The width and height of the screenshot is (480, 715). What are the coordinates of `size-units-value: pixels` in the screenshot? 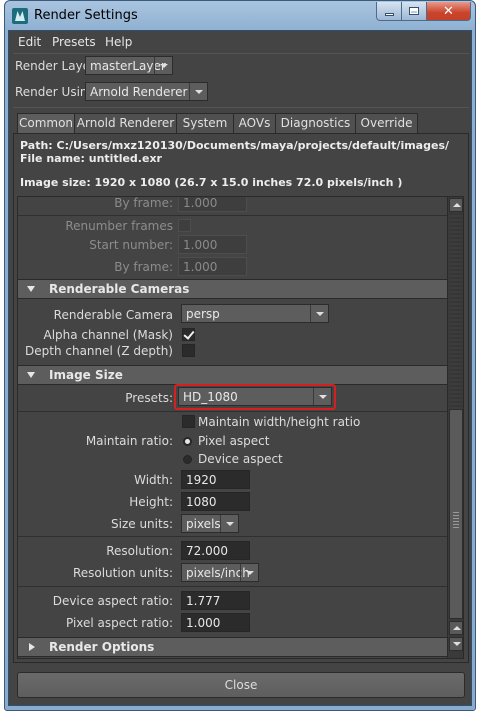 It's located at (203, 524).